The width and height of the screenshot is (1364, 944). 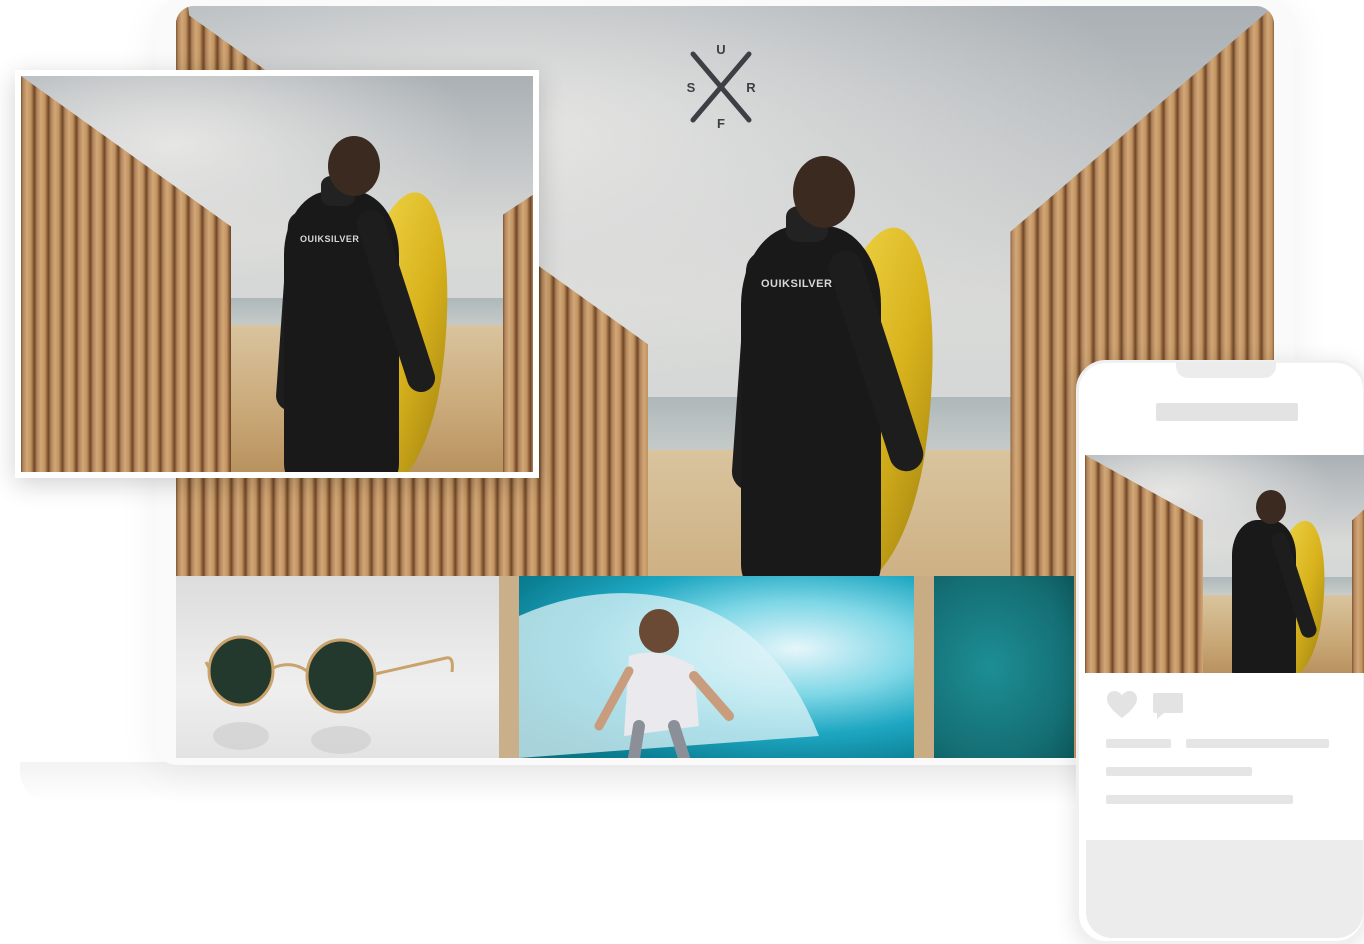 I want to click on comment-icon, so click(x=1168, y=706).